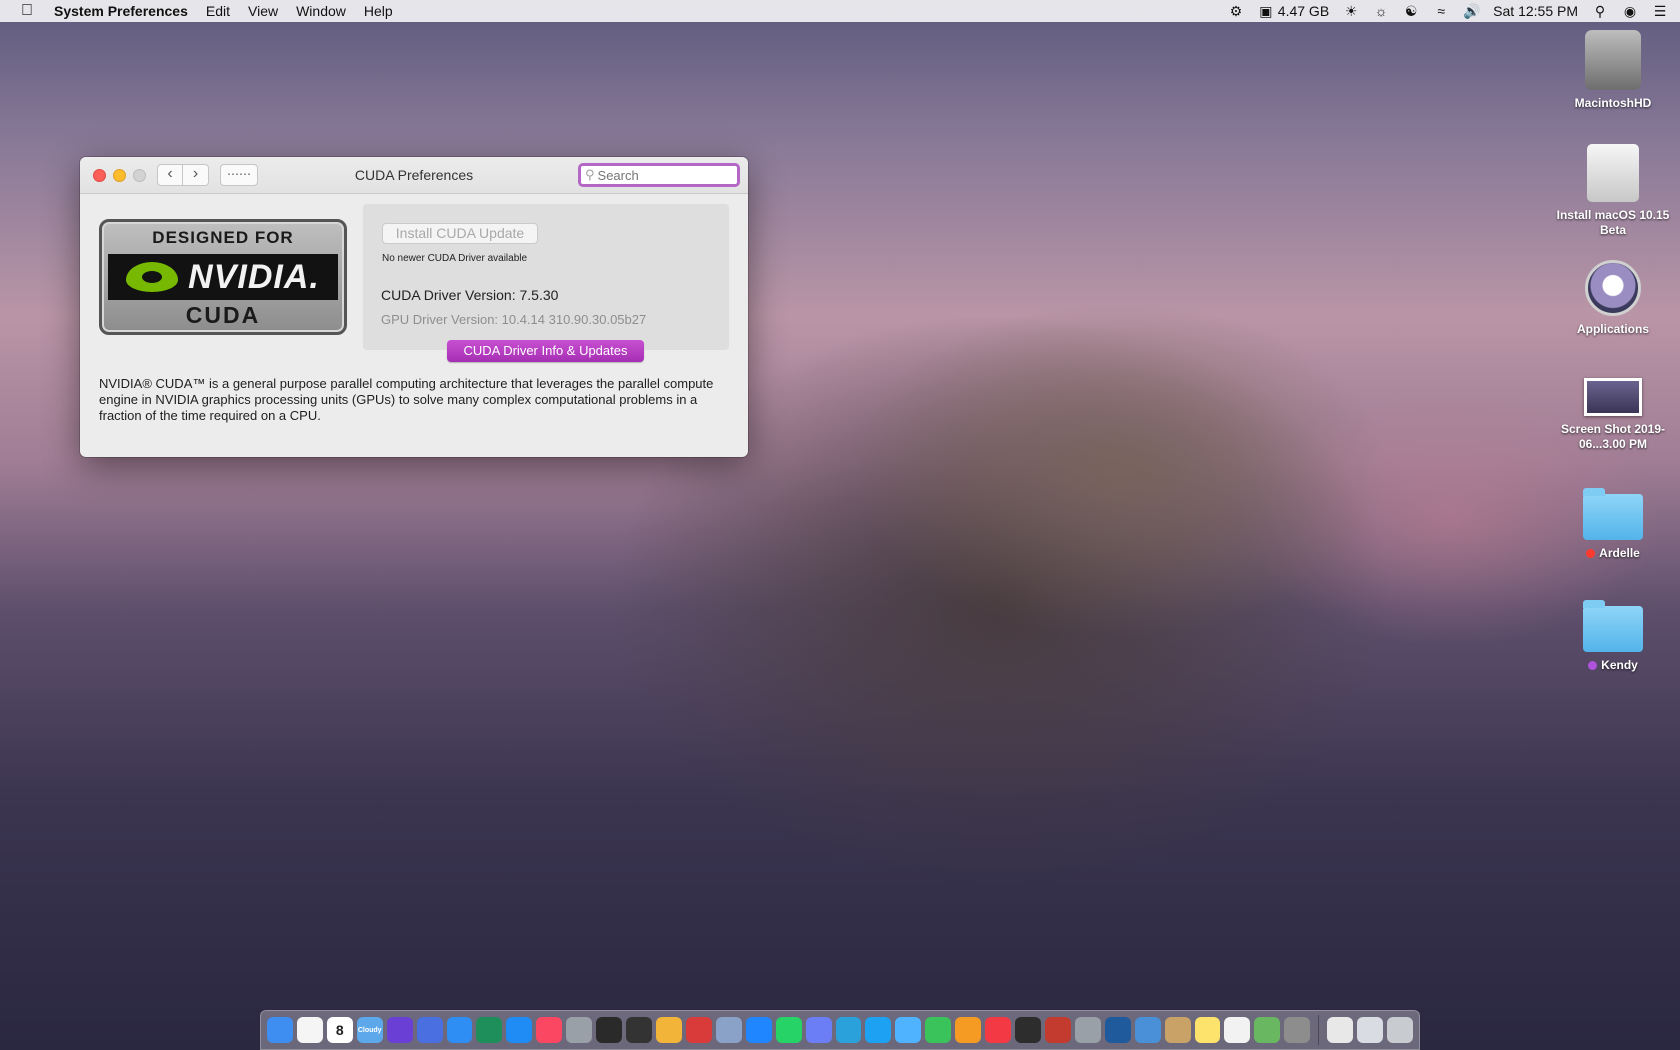 The width and height of the screenshot is (1680, 1050). What do you see at coordinates (1303, 11) in the screenshot?
I see `memory-value: 4.47 GB` at bounding box center [1303, 11].